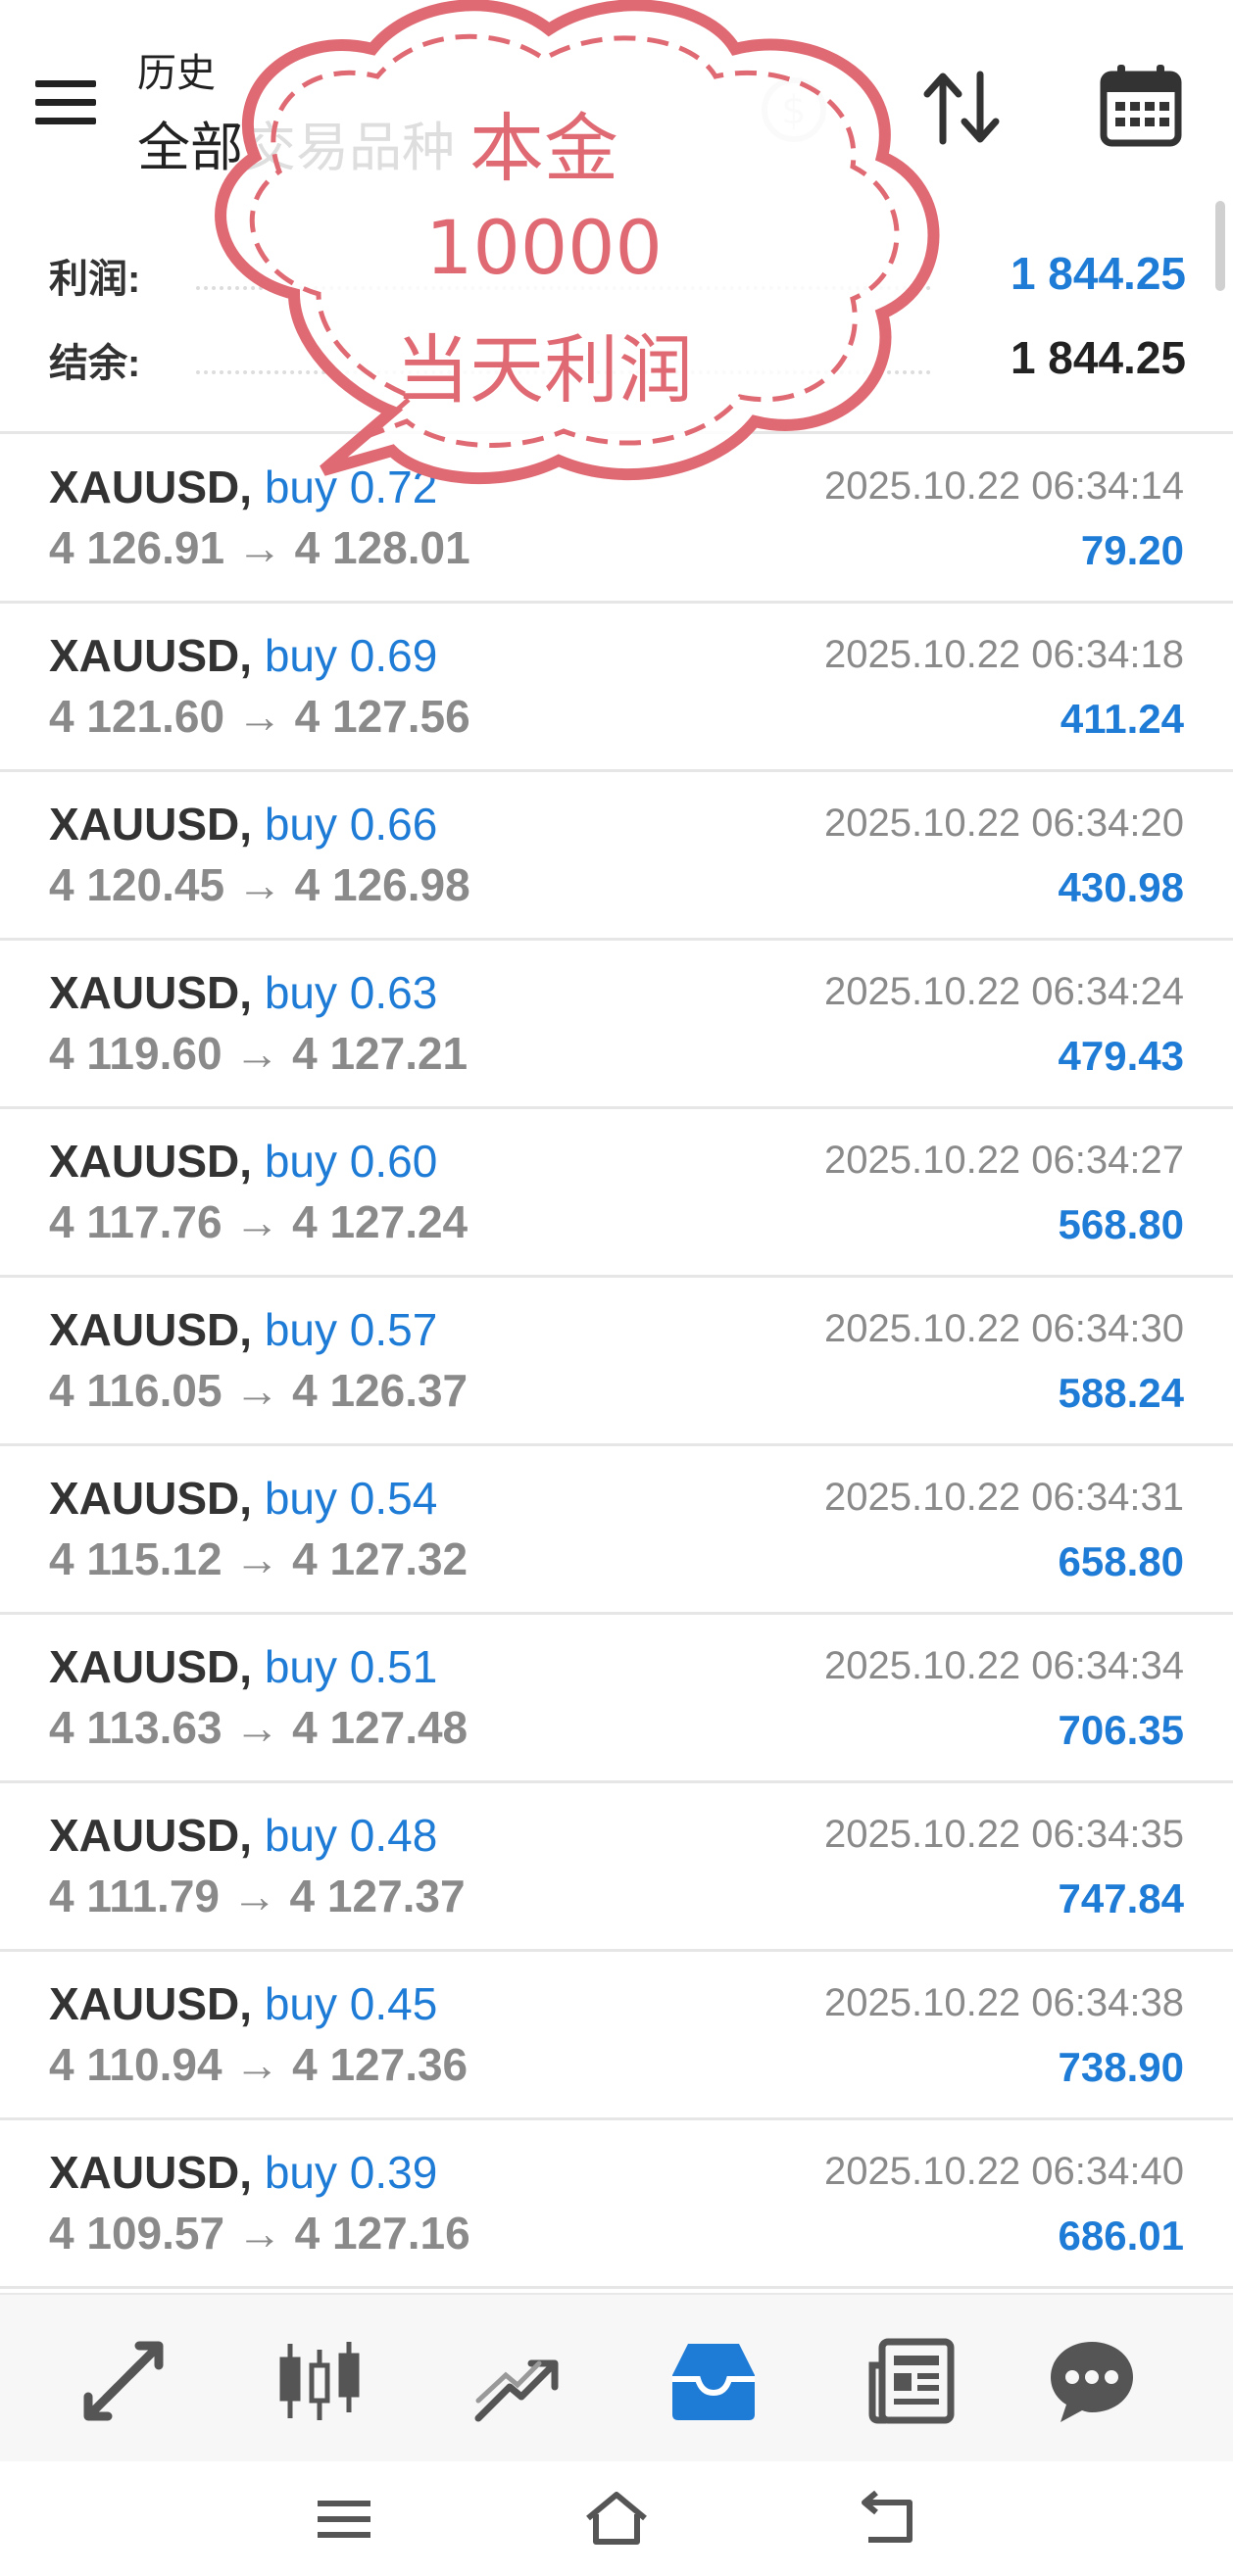 This screenshot has width=1233, height=2576. I want to click on trade-profit: 411.24, so click(1122, 719).